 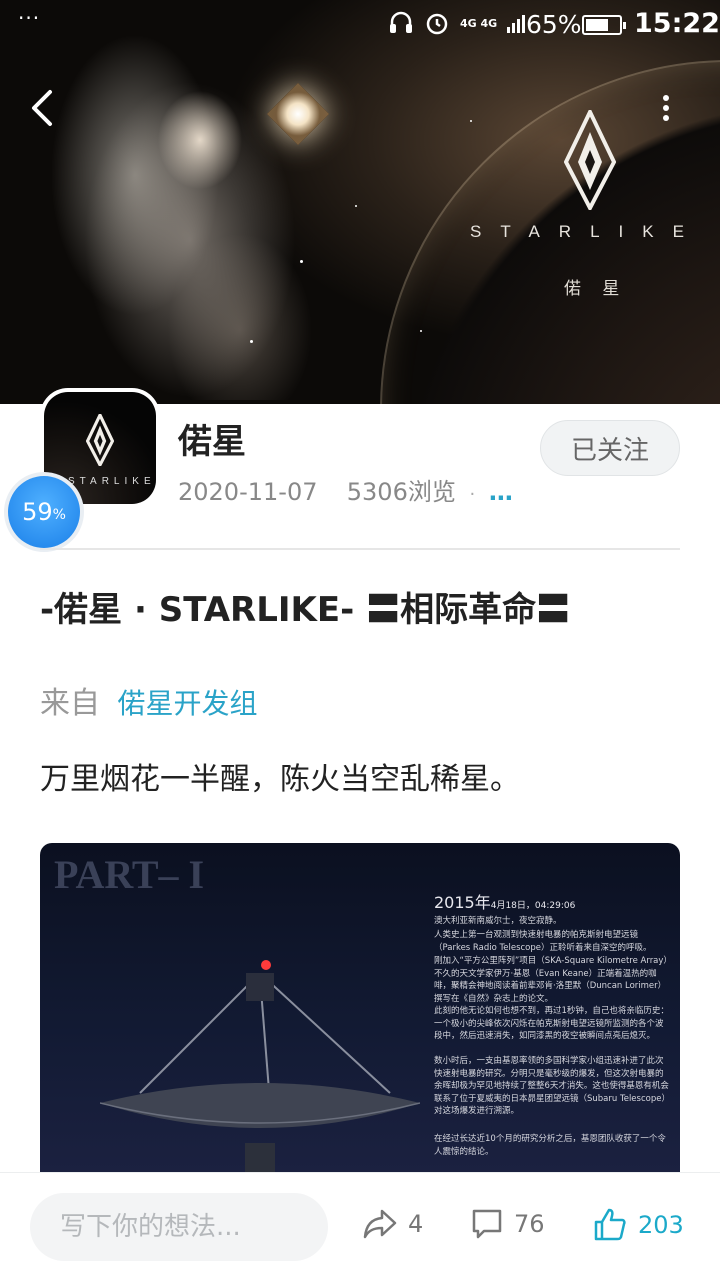 What do you see at coordinates (596, 289) in the screenshot?
I see `banner-brand-cn: 偌 星` at bounding box center [596, 289].